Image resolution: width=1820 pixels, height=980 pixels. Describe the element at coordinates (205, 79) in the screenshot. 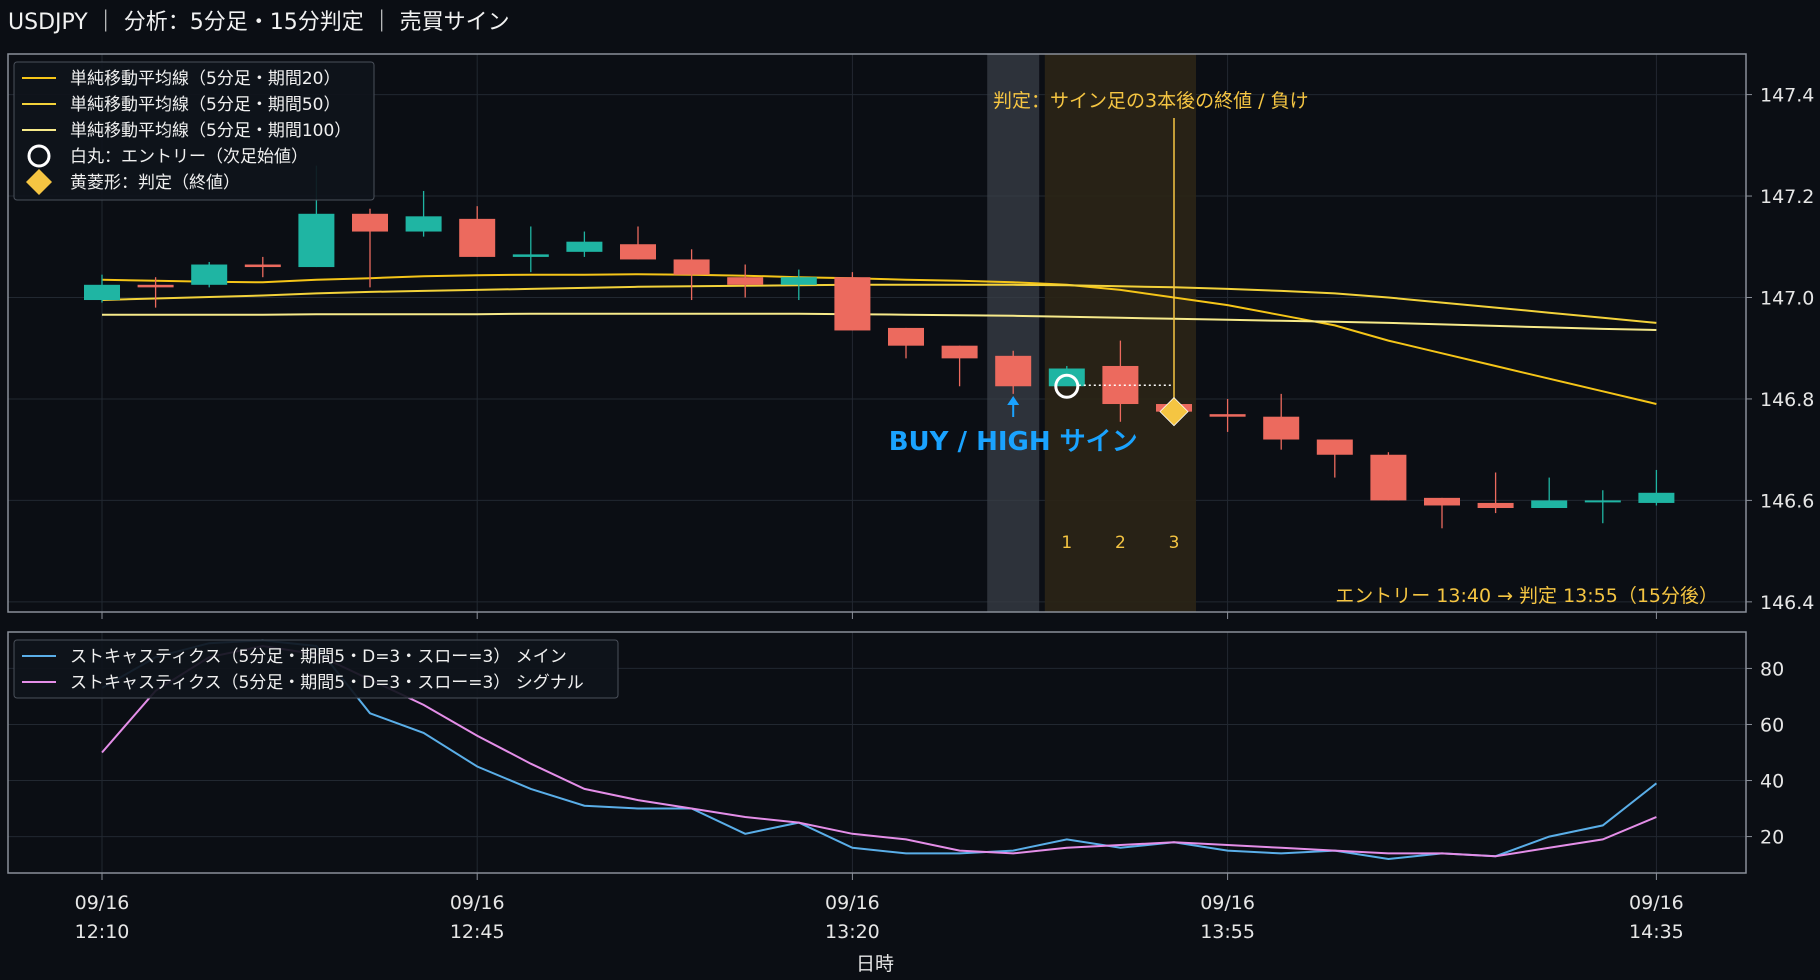

I see `legend-label-ma20: 単純移動平均線（5分足・期間20）` at that location.